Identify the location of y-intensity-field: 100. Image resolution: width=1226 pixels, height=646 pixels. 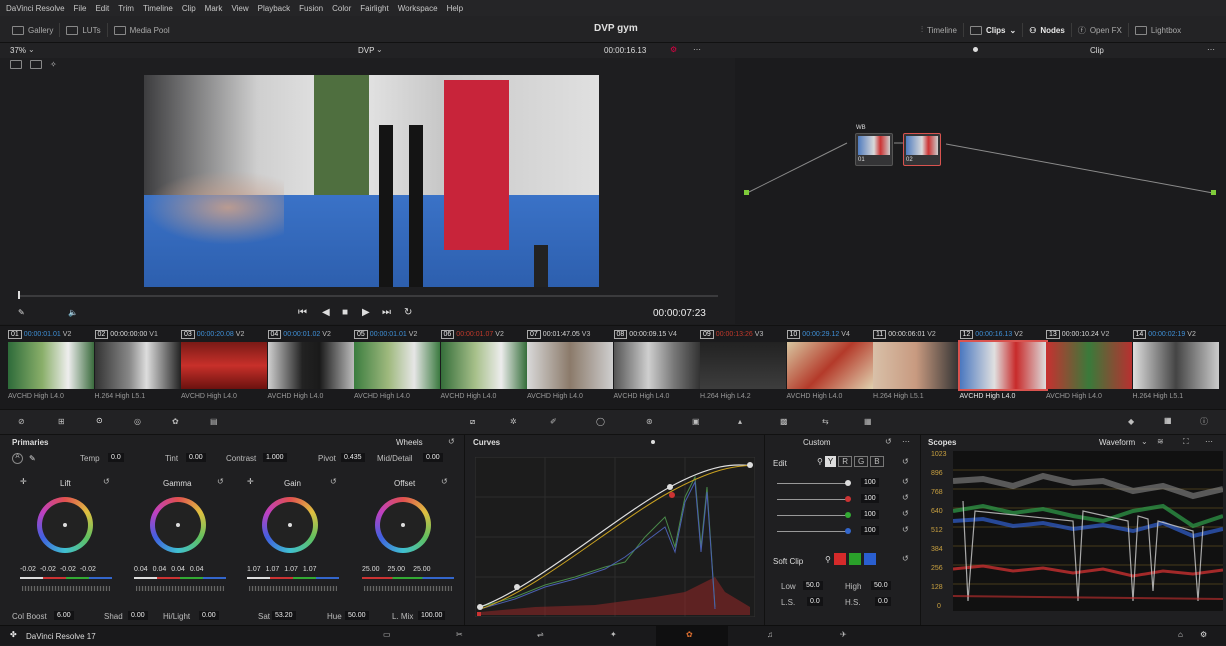
(870, 482).